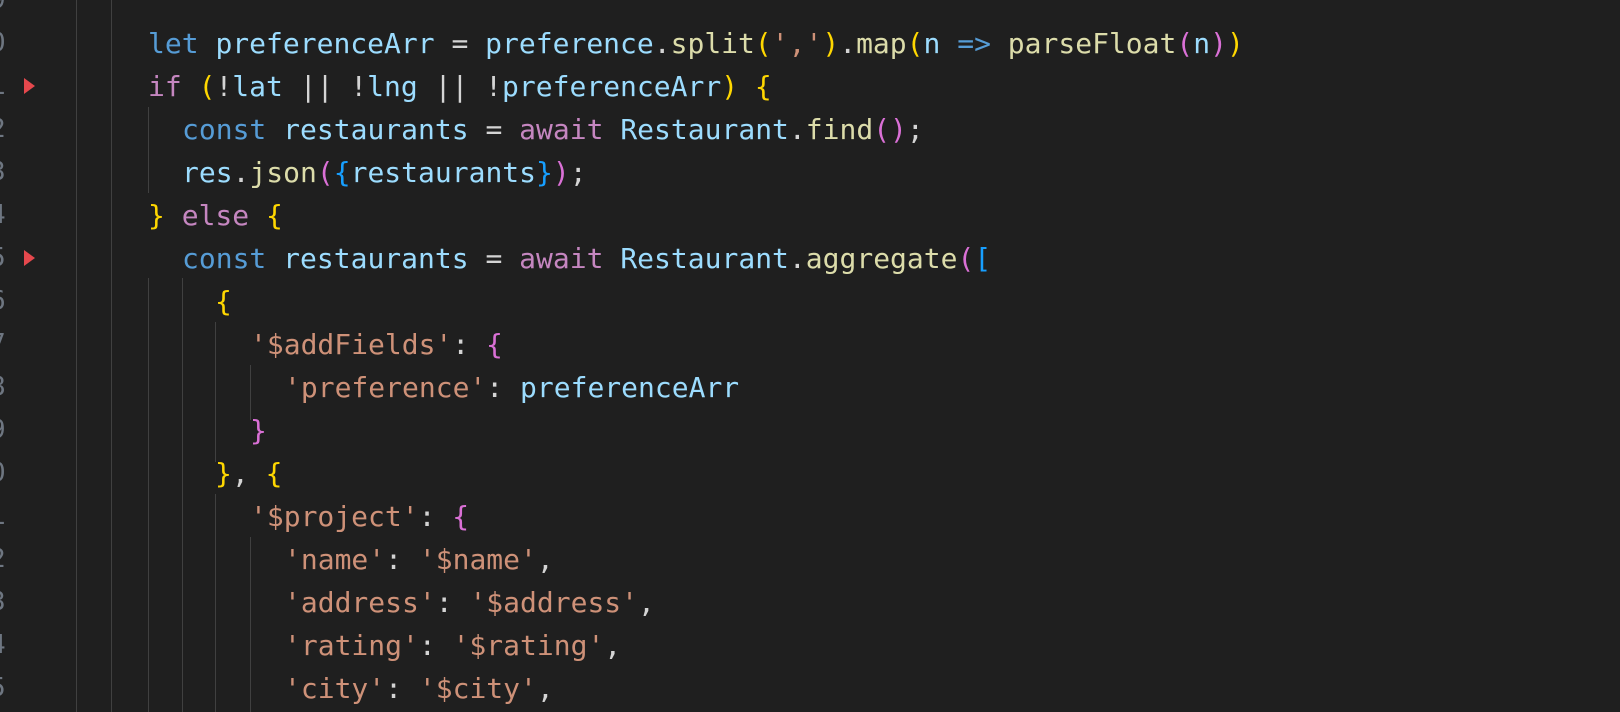 This screenshot has height=712, width=1620. I want to click on code-token: 'city', so click(335, 688).